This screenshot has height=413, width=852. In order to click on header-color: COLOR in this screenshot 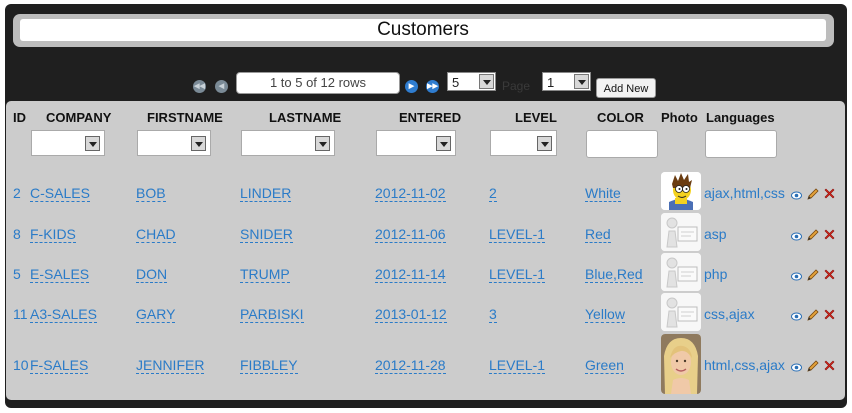, I will do `click(620, 117)`.